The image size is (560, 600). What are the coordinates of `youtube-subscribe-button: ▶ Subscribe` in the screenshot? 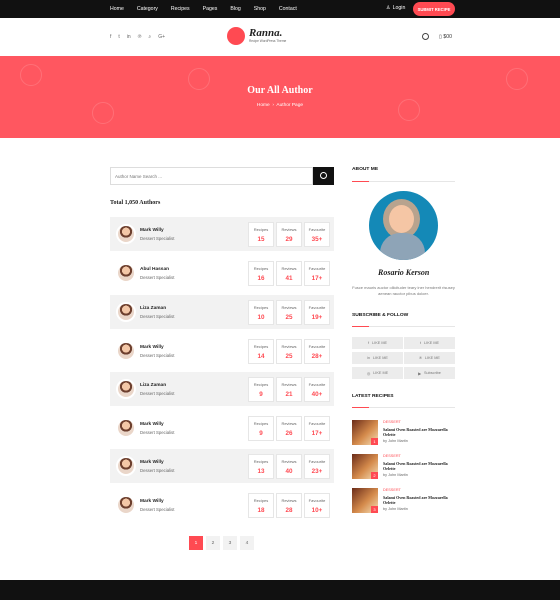 It's located at (429, 373).